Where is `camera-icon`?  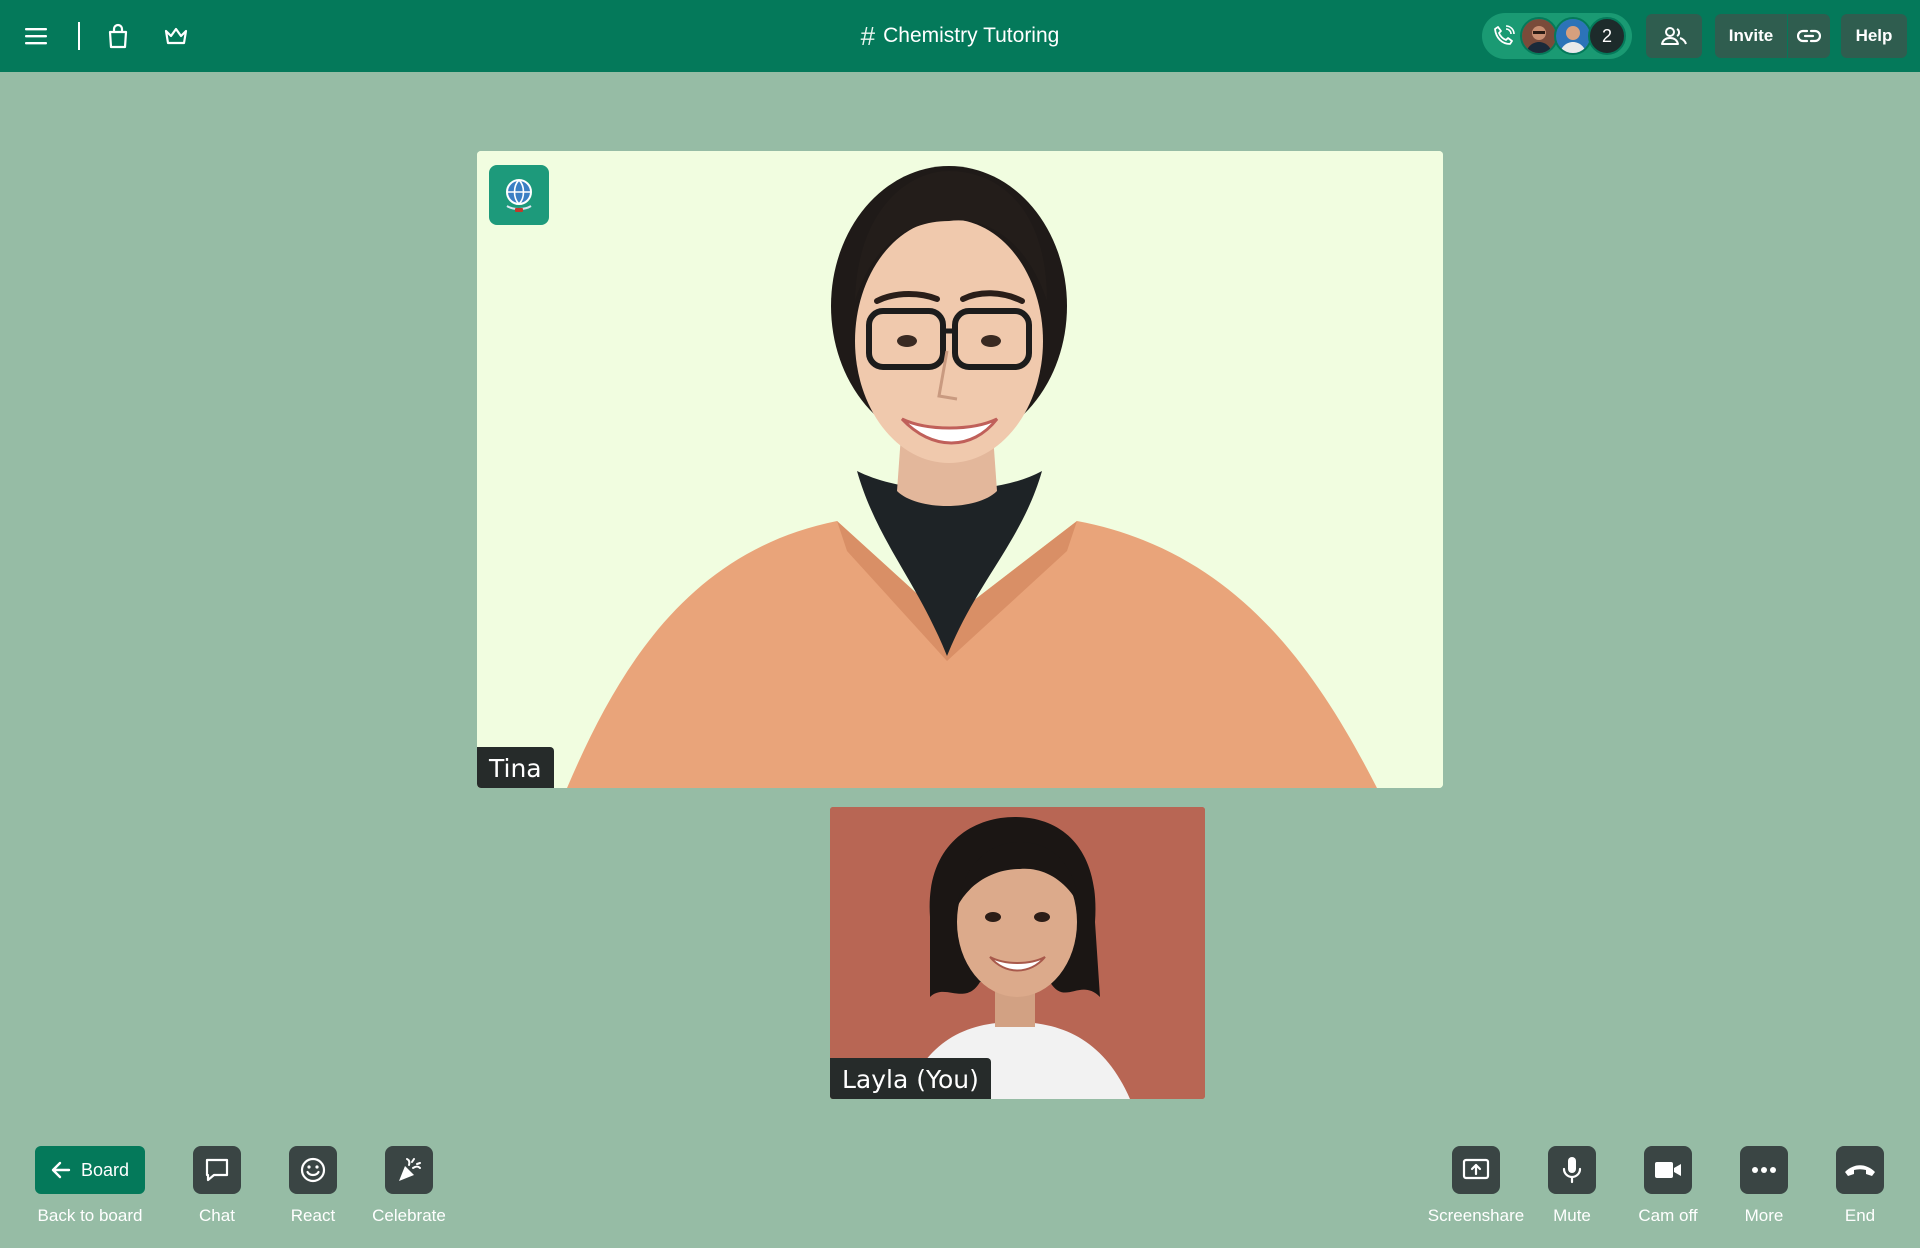
camera-icon is located at coordinates (1668, 1170).